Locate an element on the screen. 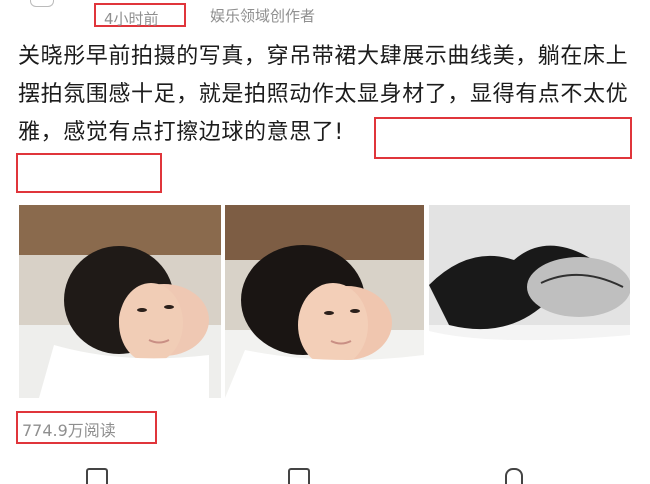  like-icon is located at coordinates (514, 476).